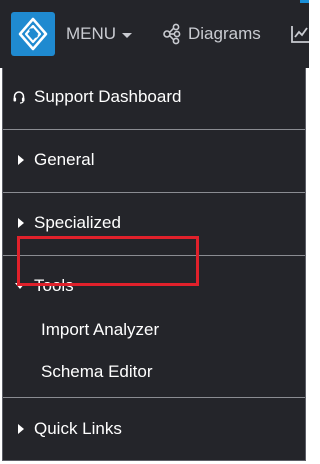  What do you see at coordinates (154, 223) in the screenshot?
I see `menu-item-specialized: Specialized` at bounding box center [154, 223].